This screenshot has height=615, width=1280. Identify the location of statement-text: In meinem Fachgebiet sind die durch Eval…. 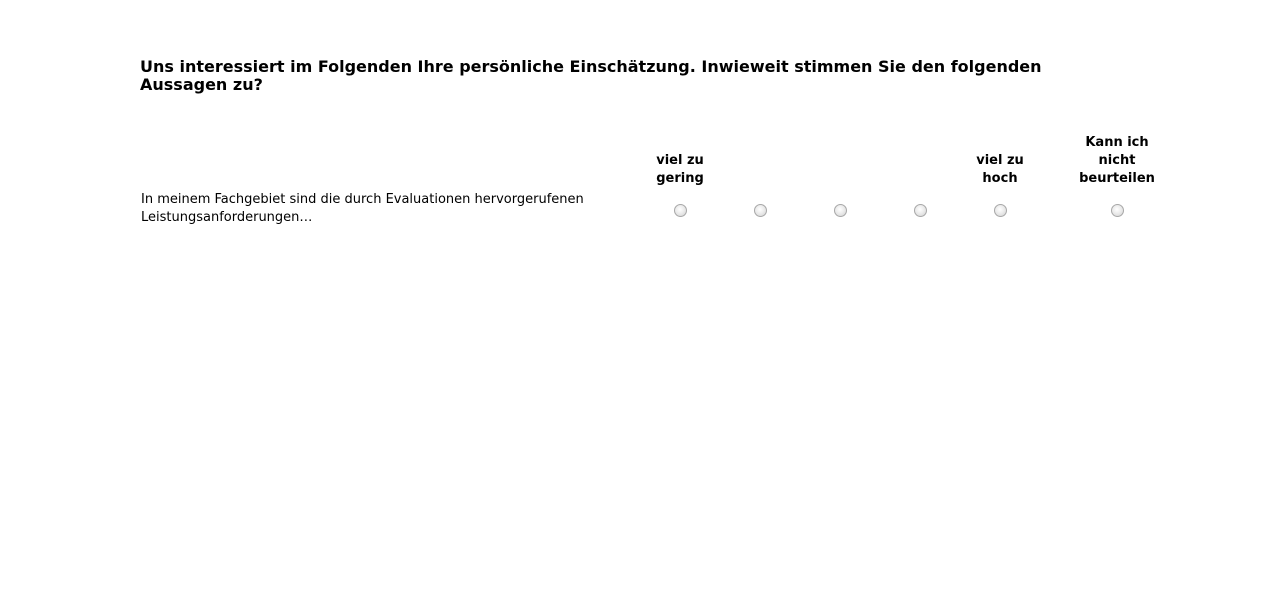
(362, 208).